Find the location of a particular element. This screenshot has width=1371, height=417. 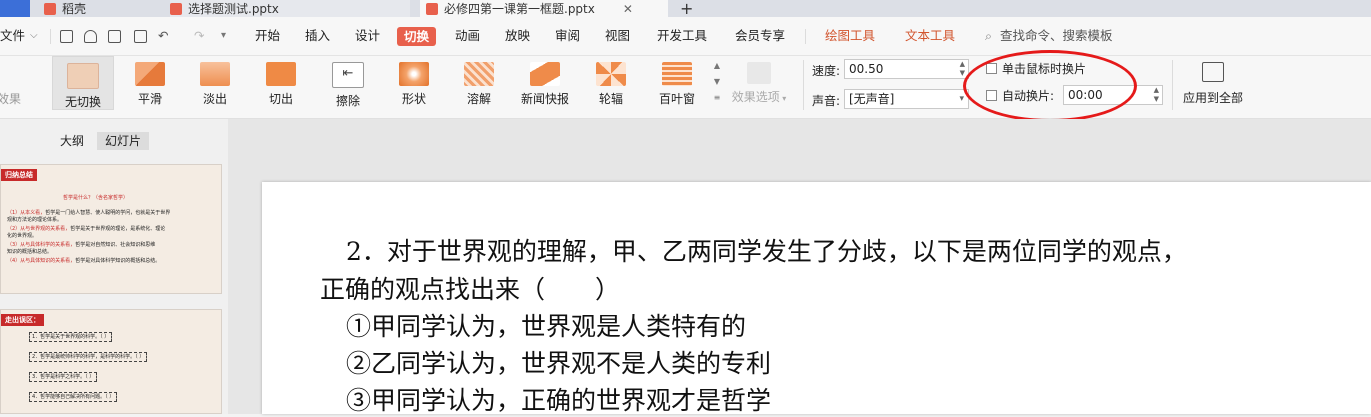

thumbnail-line: 观和方法论的理论体系。 is located at coordinates (35, 220).